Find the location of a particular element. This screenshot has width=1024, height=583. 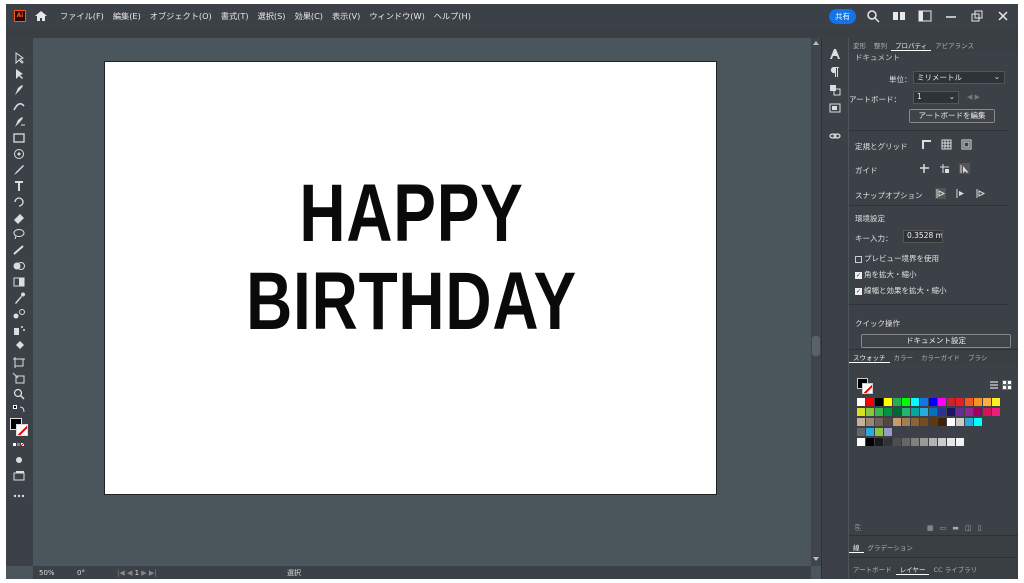

opentype-panel-icon is located at coordinates (835, 90).